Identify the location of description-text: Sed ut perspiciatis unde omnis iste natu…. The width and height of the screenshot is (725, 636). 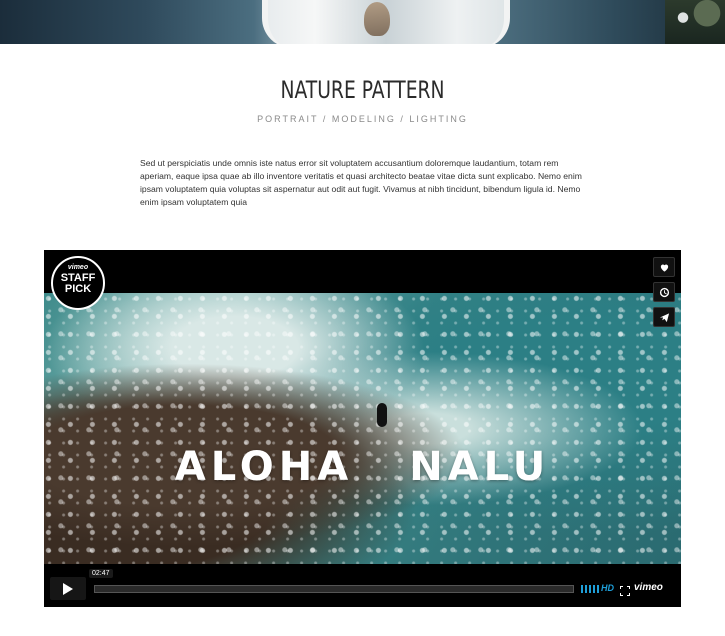
(361, 182).